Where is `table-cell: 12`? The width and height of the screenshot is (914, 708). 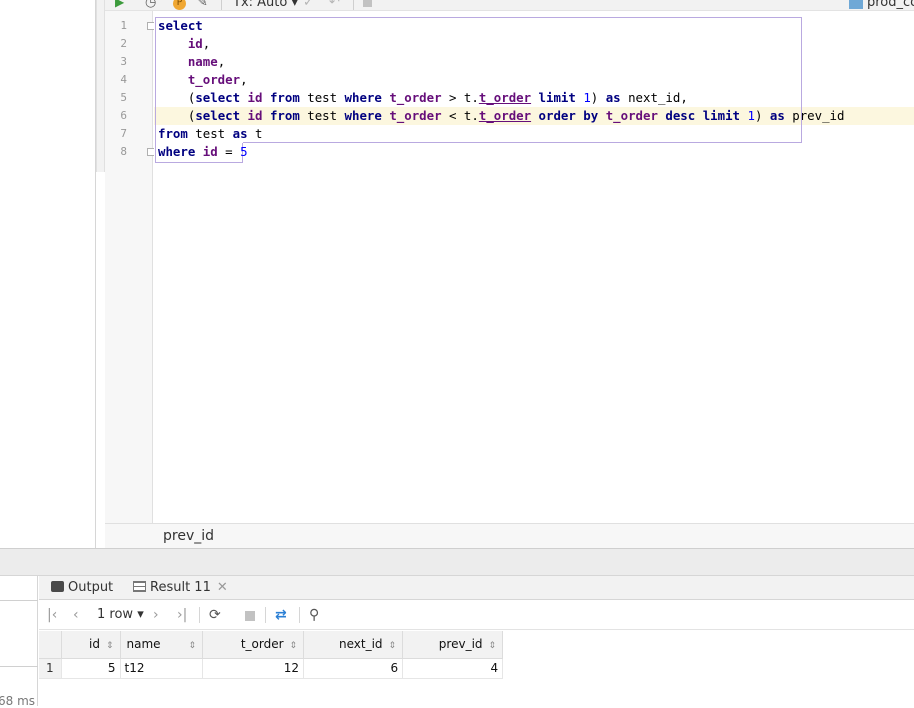 table-cell: 12 is located at coordinates (253, 668).